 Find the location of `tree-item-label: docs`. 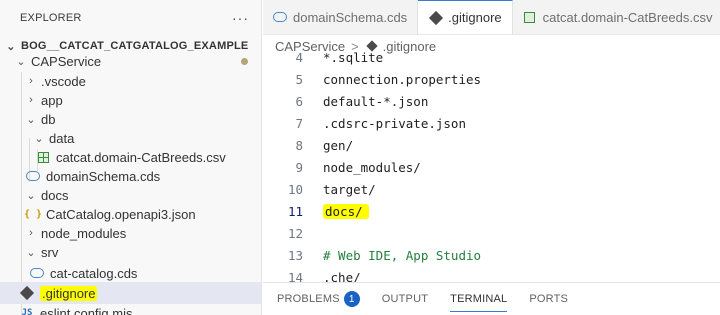

tree-item-label: docs is located at coordinates (55, 195).